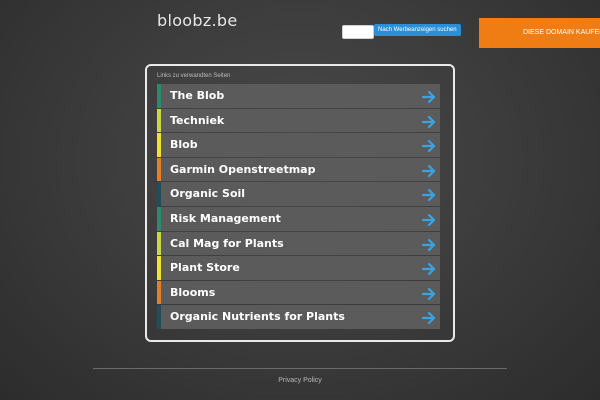 The width and height of the screenshot is (600, 400). What do you see at coordinates (225, 218) in the screenshot?
I see `link-label: Risk Management` at bounding box center [225, 218].